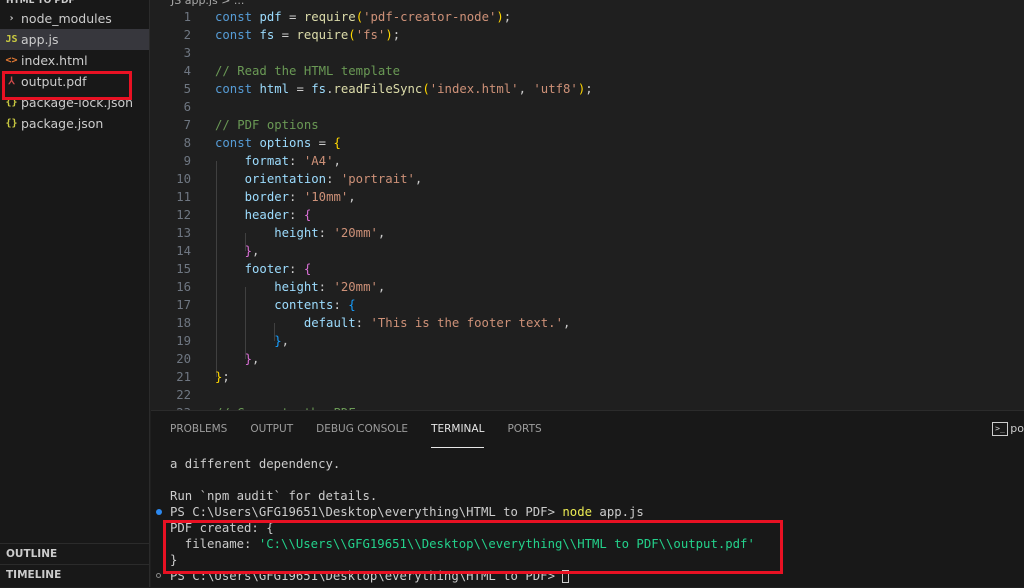  What do you see at coordinates (11, 39) in the screenshot?
I see `javascript-file-icon: JS` at bounding box center [11, 39].